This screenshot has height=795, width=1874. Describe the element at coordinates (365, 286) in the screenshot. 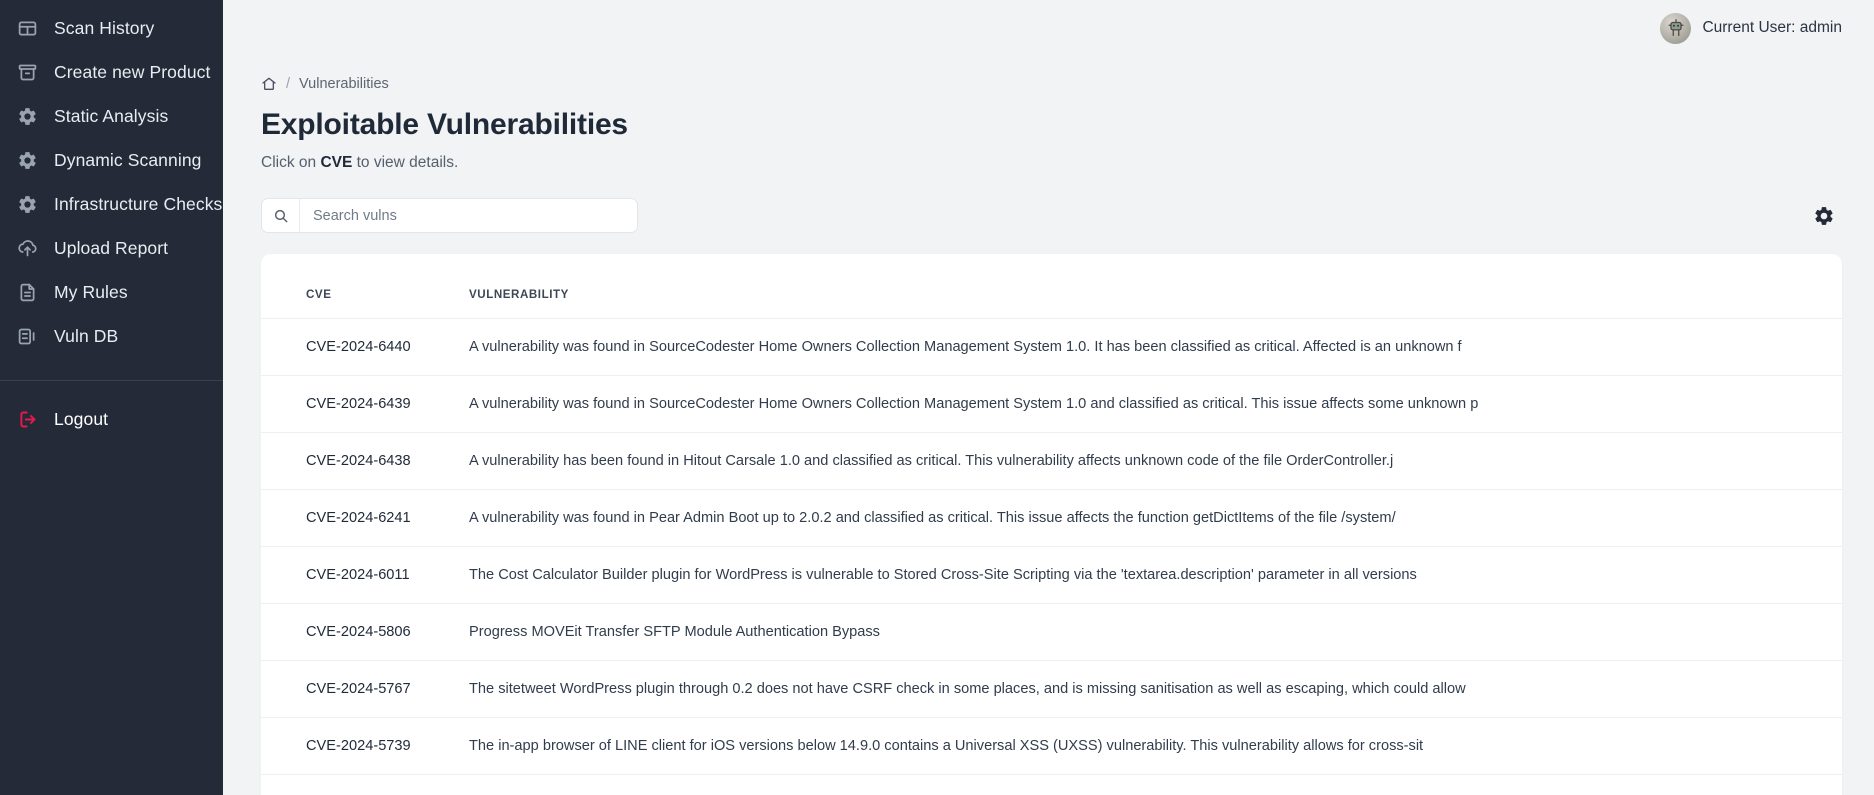

I see `column-header-cve: CVE` at that location.